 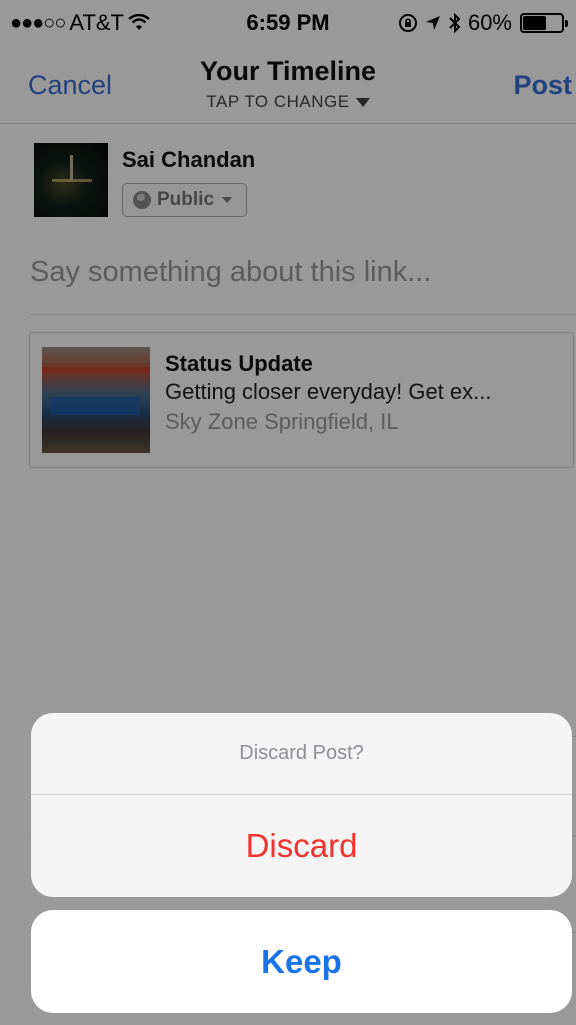 I want to click on discard-button: Discard, so click(x=301, y=846).